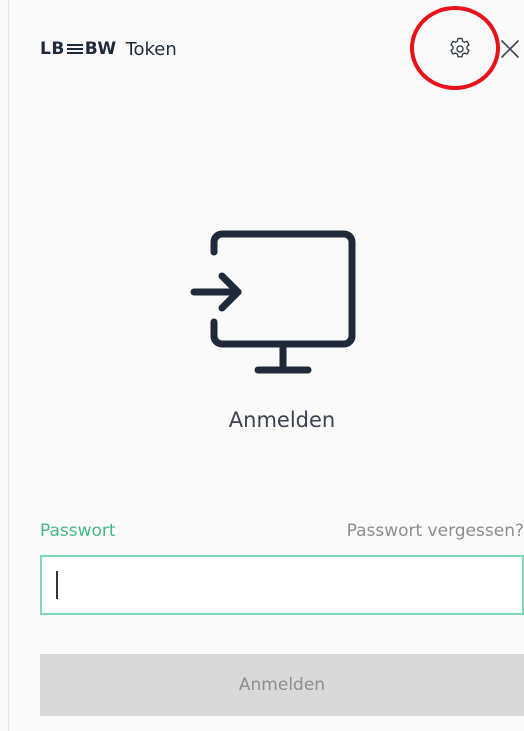  Describe the element at coordinates (78, 531) in the screenshot. I see `password-label: Passwort` at that location.